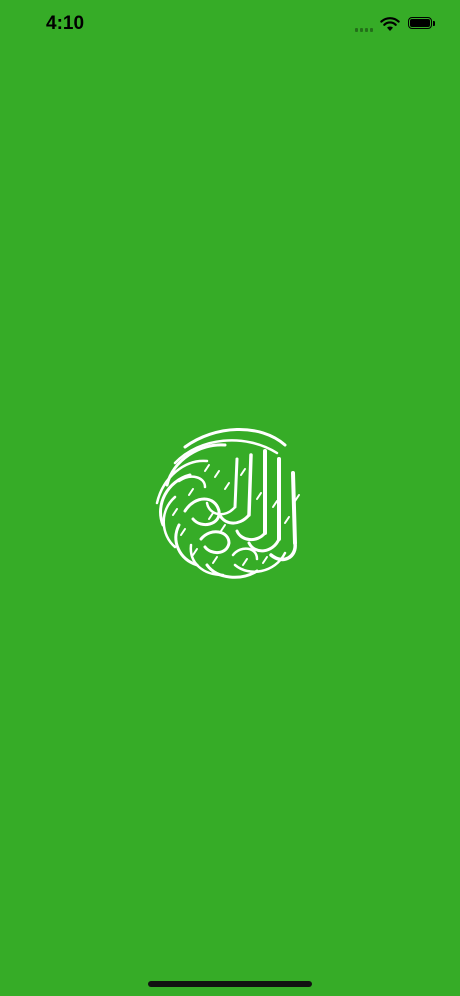 This screenshot has width=460, height=996. I want to click on home-indicator, so click(230, 984).